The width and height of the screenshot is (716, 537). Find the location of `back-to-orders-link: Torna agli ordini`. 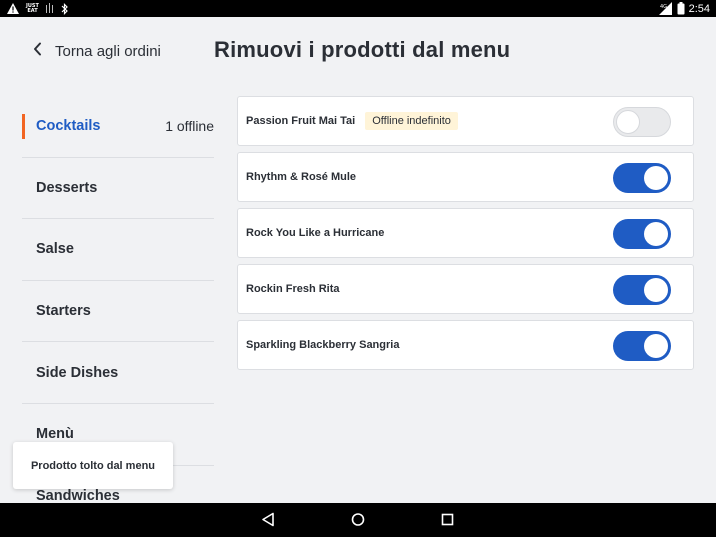

back-to-orders-link: Torna agli ordini is located at coordinates (97, 51).